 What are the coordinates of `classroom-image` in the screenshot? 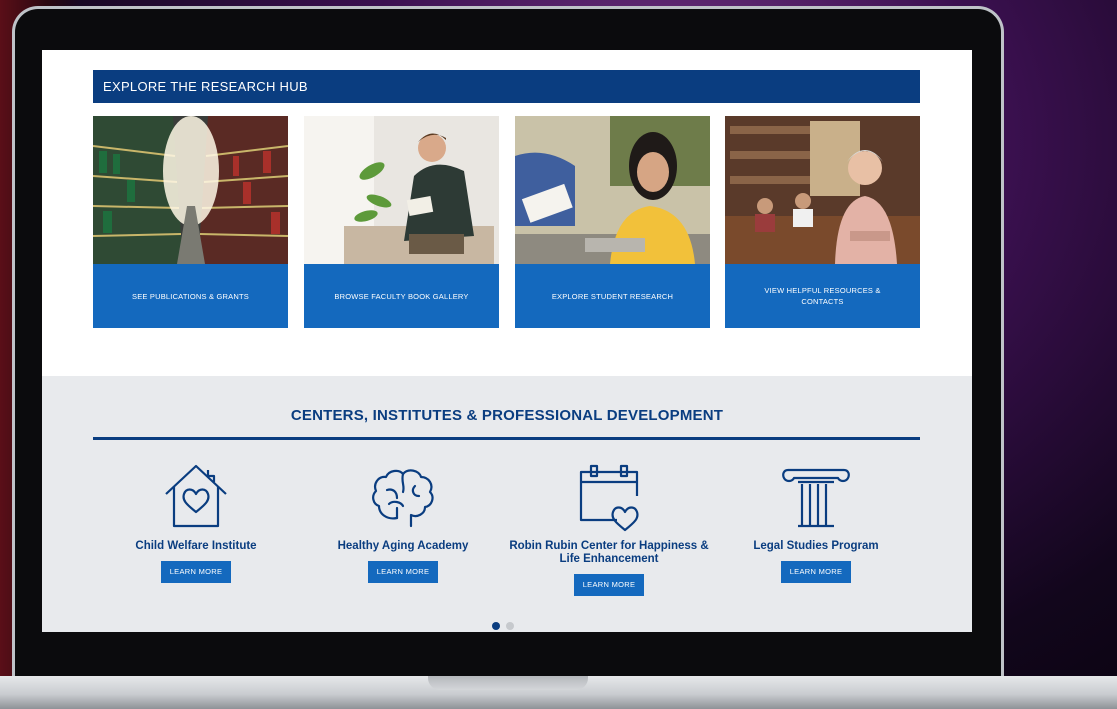 It's located at (822, 190).